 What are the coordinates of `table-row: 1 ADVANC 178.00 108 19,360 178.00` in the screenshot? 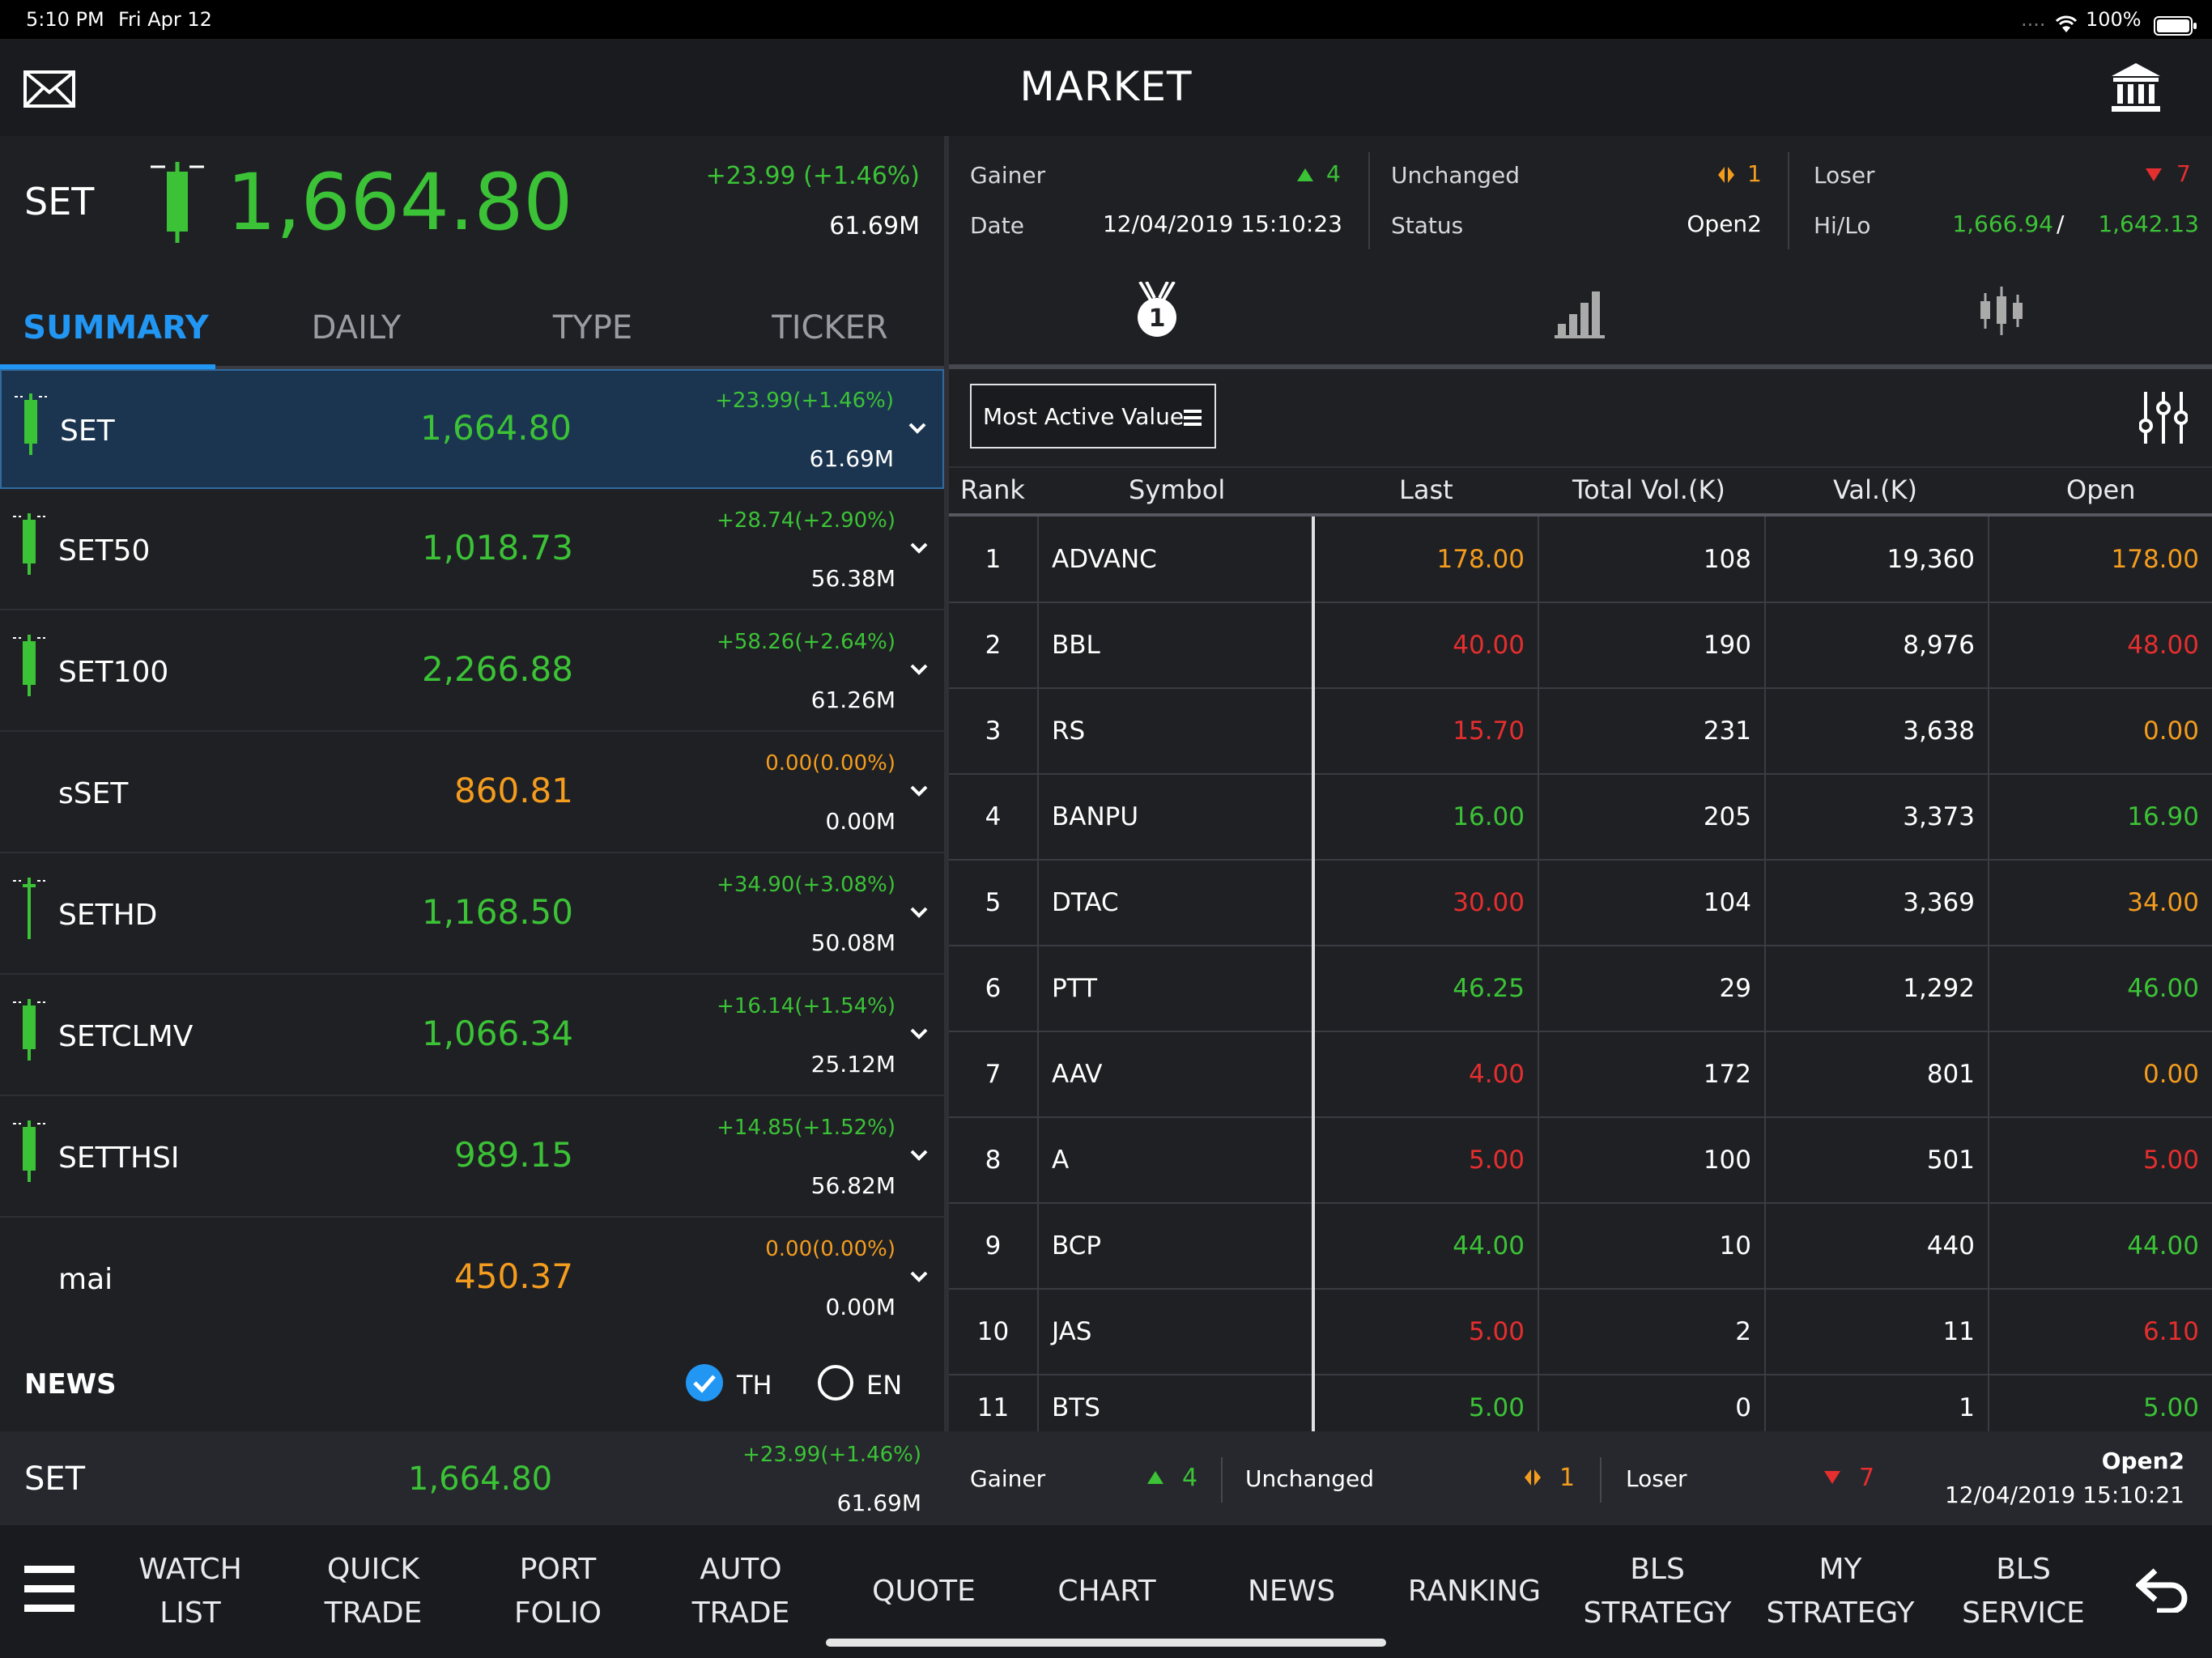 It's located at (1581, 560).